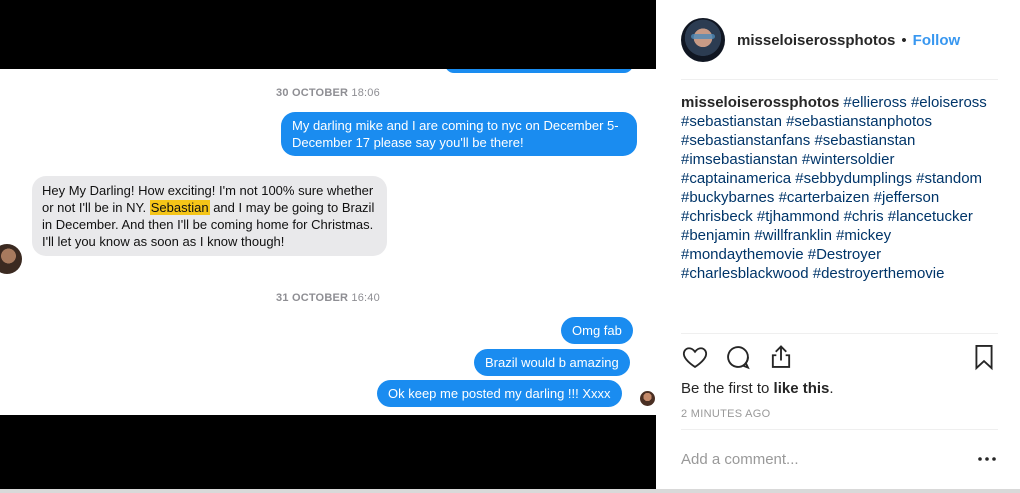  Describe the element at coordinates (844, 254) in the screenshot. I see `hashtag-link: #Destroyer` at that location.